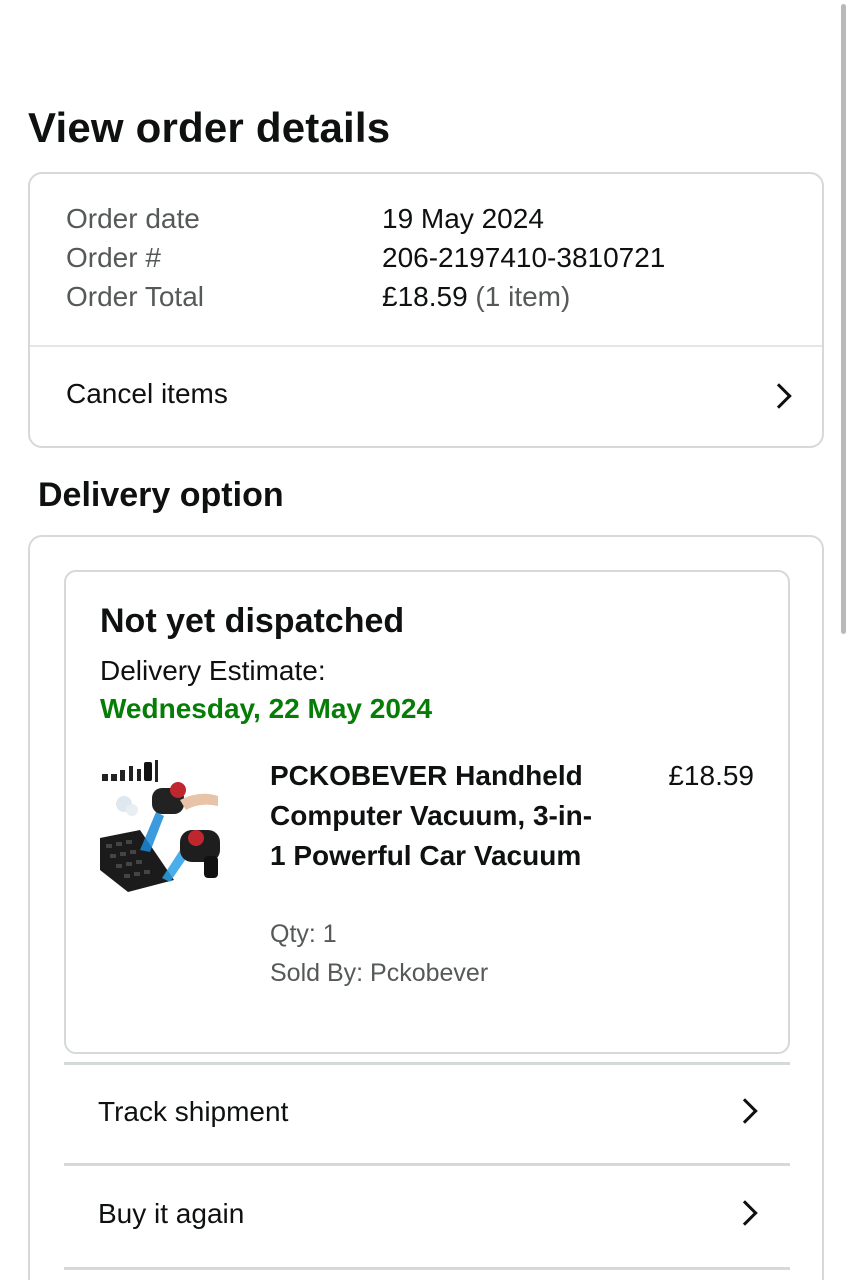  What do you see at coordinates (303, 934) in the screenshot?
I see `product-quantity: Qty: 1` at bounding box center [303, 934].